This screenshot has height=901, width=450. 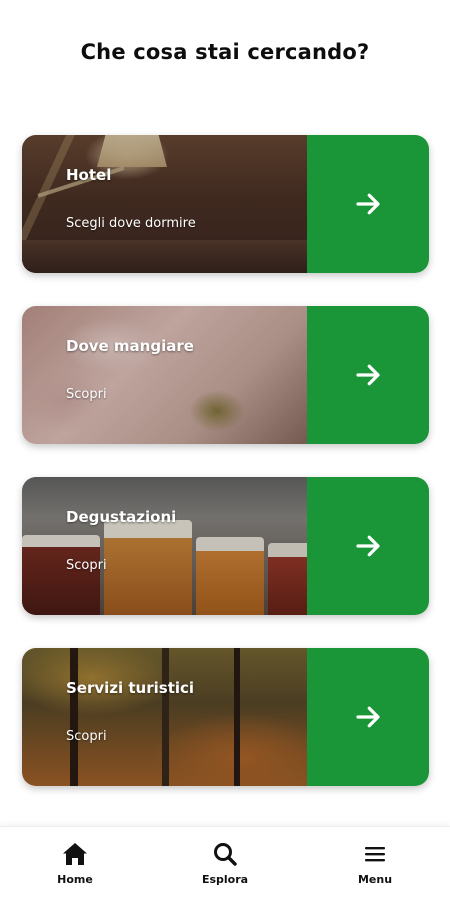 What do you see at coordinates (164, 375) in the screenshot?
I see `food-image` at bounding box center [164, 375].